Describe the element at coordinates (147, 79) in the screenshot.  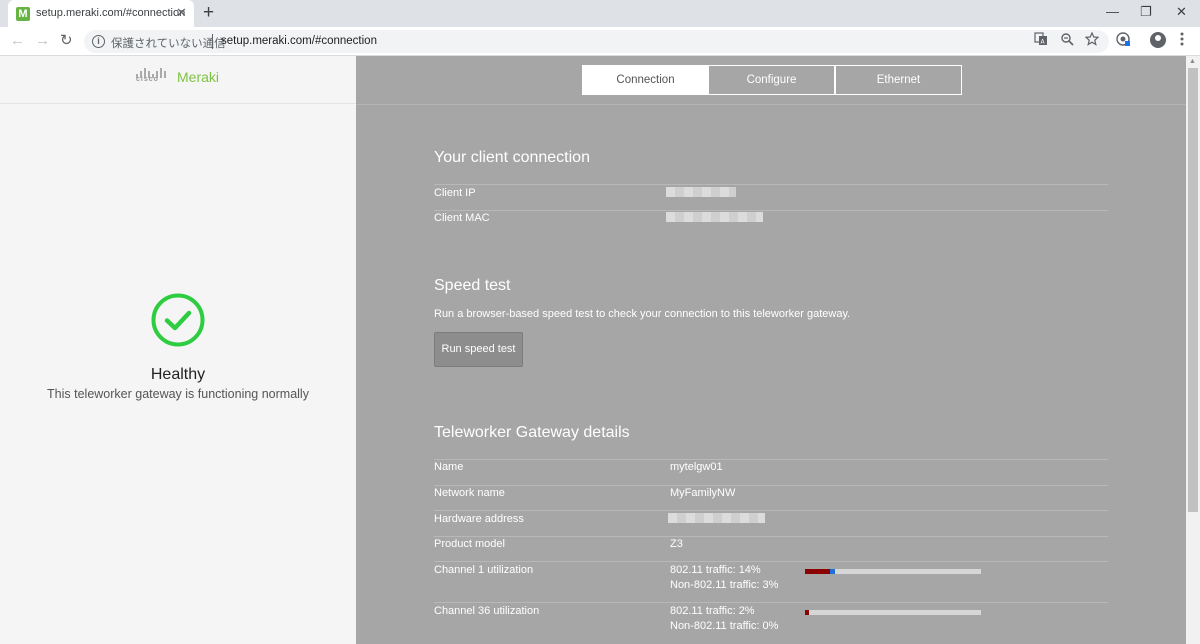
I see `cisco-wordmark: cisco` at that location.